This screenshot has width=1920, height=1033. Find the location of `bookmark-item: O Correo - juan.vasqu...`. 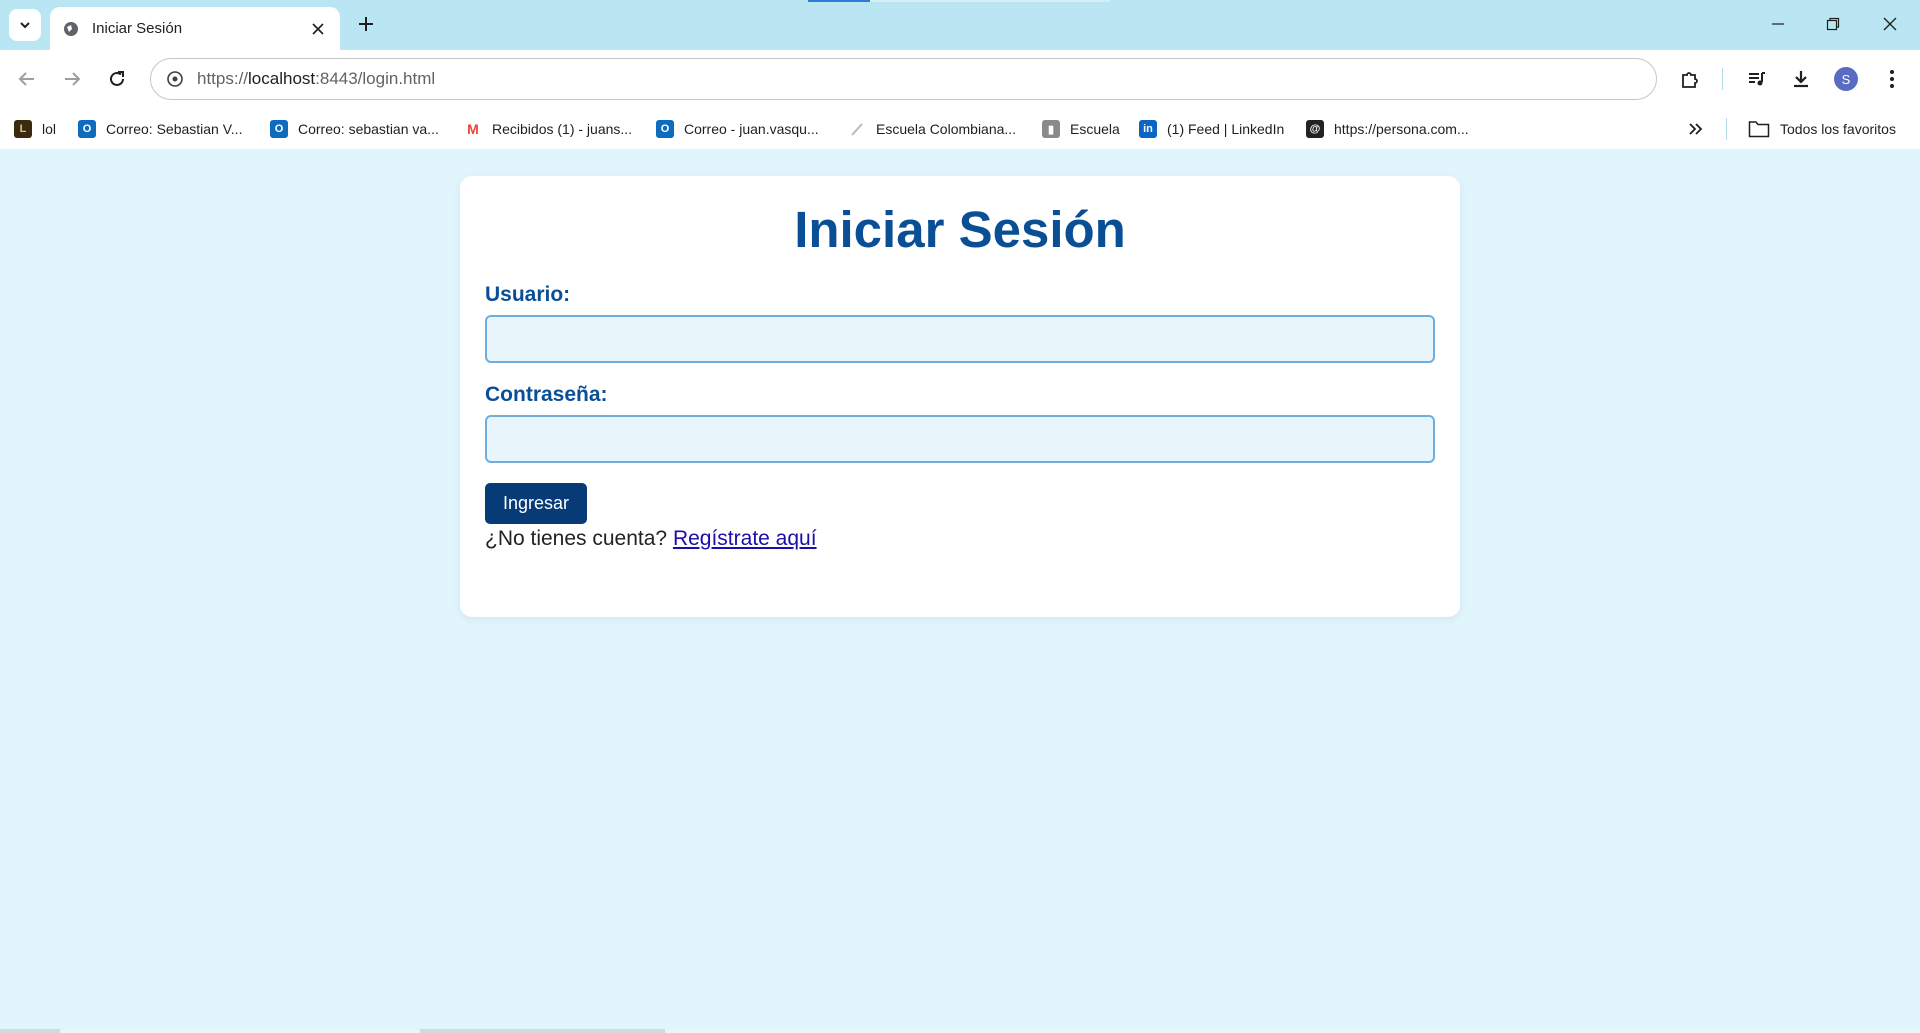

bookmark-item: O Correo - juan.vasqu... is located at coordinates (737, 129).